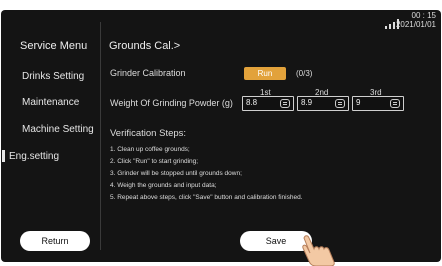  What do you see at coordinates (145, 46) in the screenshot?
I see `page-title: Grounds Cal.>` at bounding box center [145, 46].